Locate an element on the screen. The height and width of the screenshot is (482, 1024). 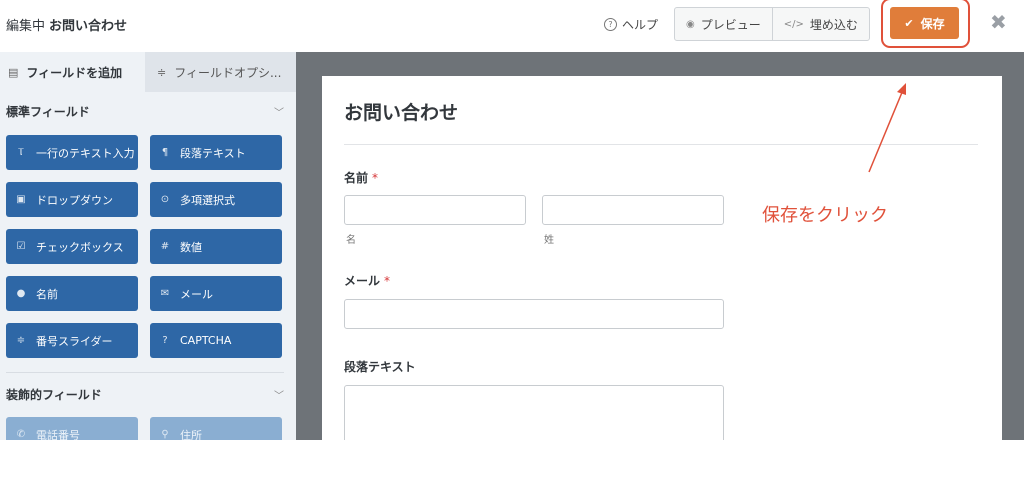
field-label: CAPTCHA is located at coordinates (206, 340).